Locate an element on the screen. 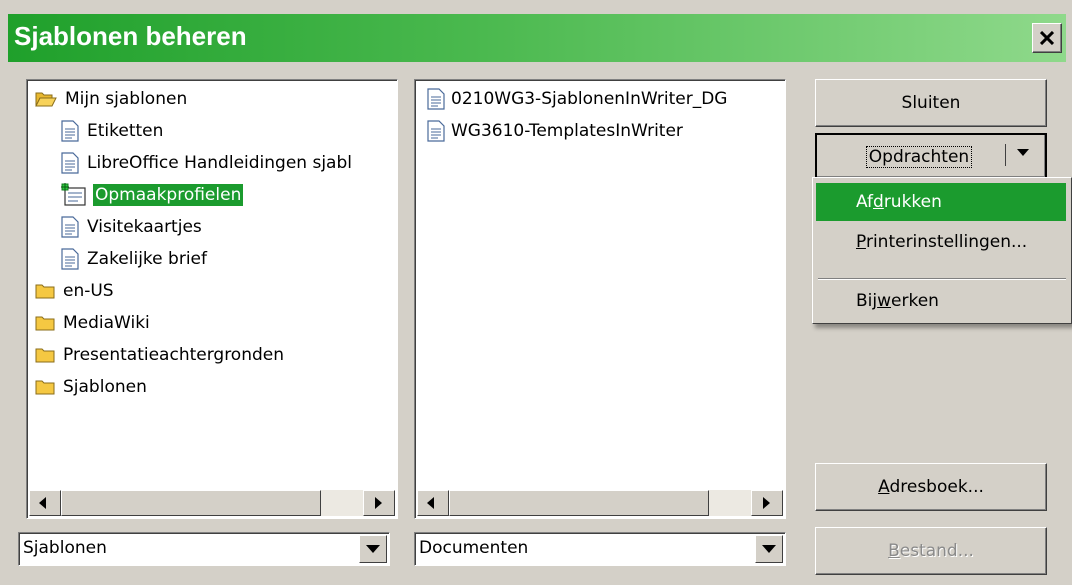 Image resolution: width=1072 pixels, height=585 pixels. tree-item: Visitekaartjes is located at coordinates (132, 227).